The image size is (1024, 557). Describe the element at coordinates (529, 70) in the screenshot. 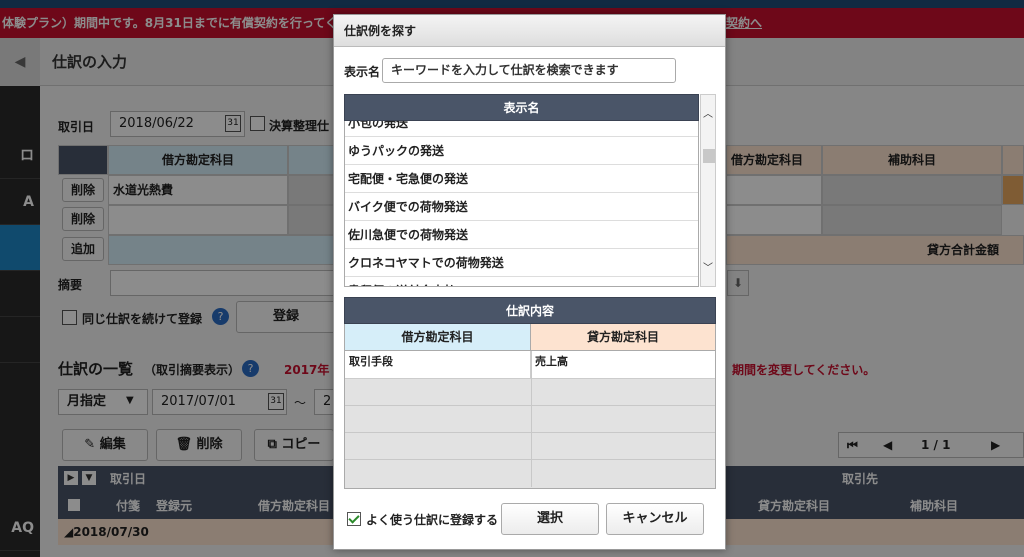

I see `search-input: キーワードを入力して仕訳を検索できます` at that location.